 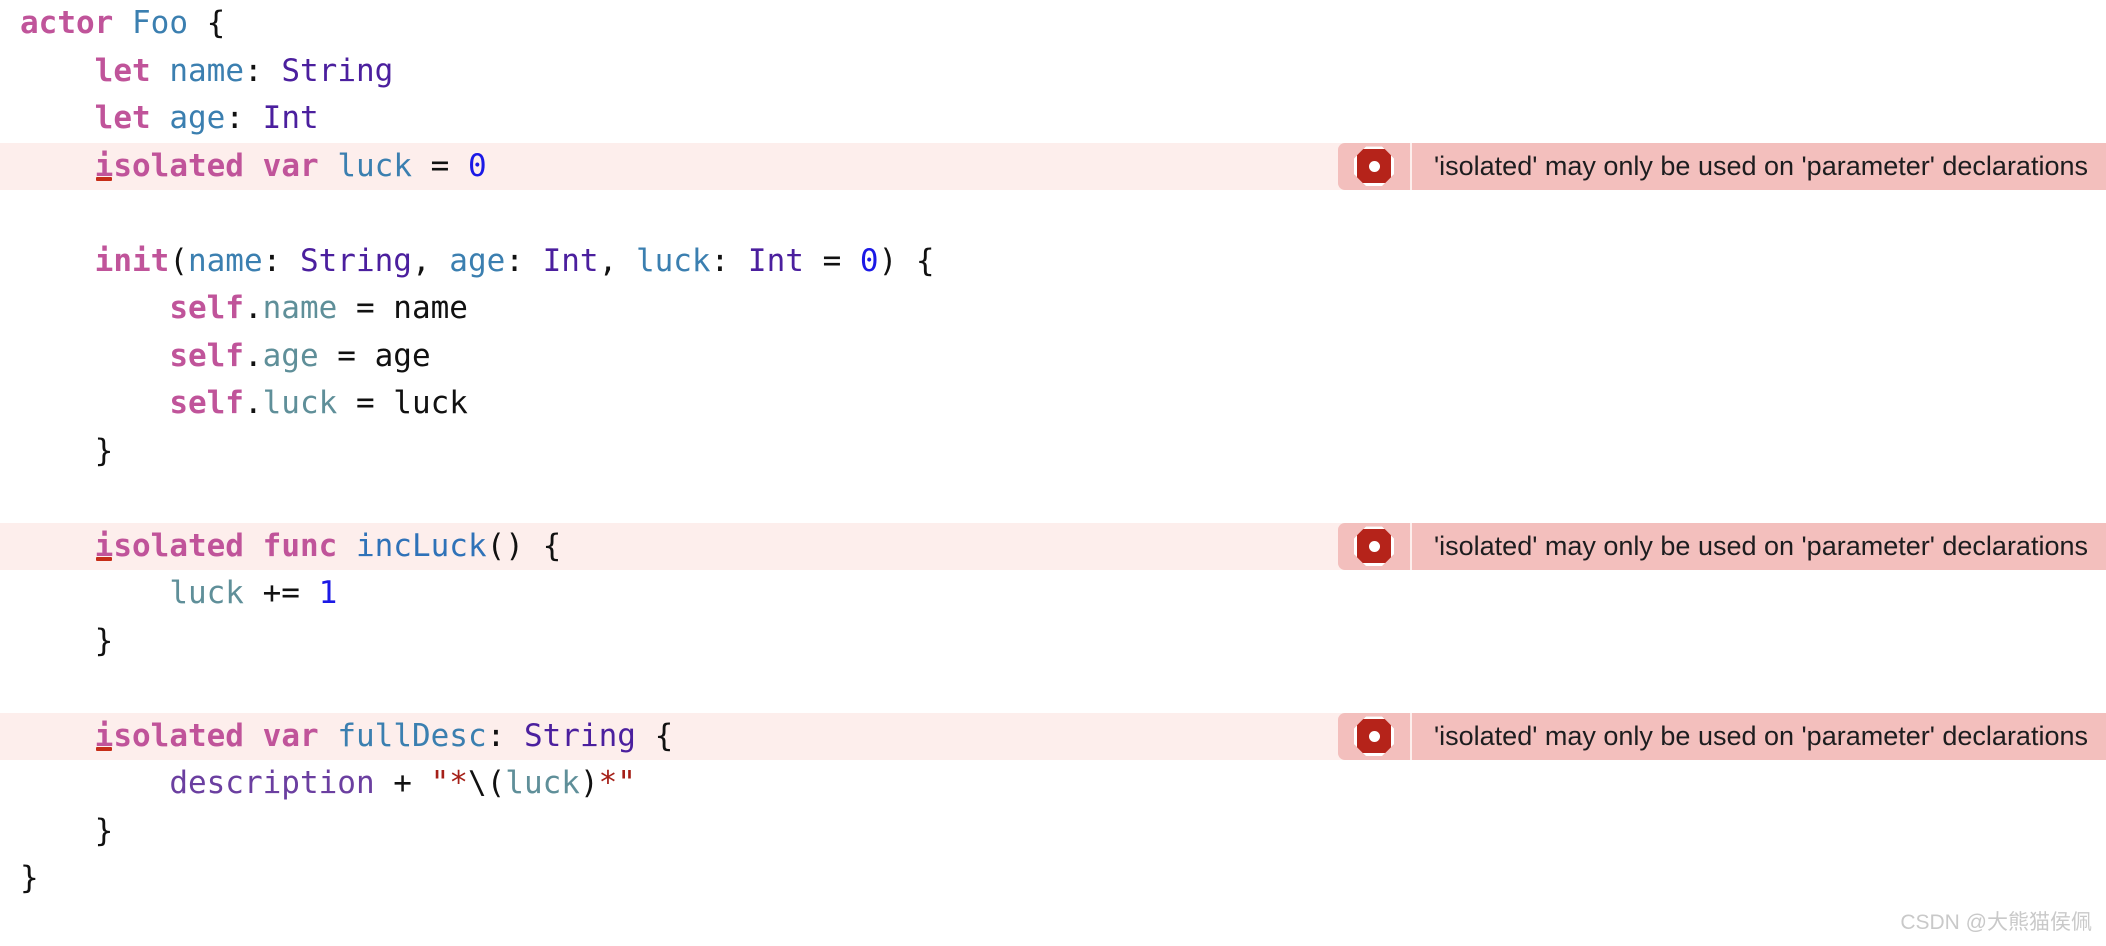 I want to click on code-token: (, so click(x=178, y=260).